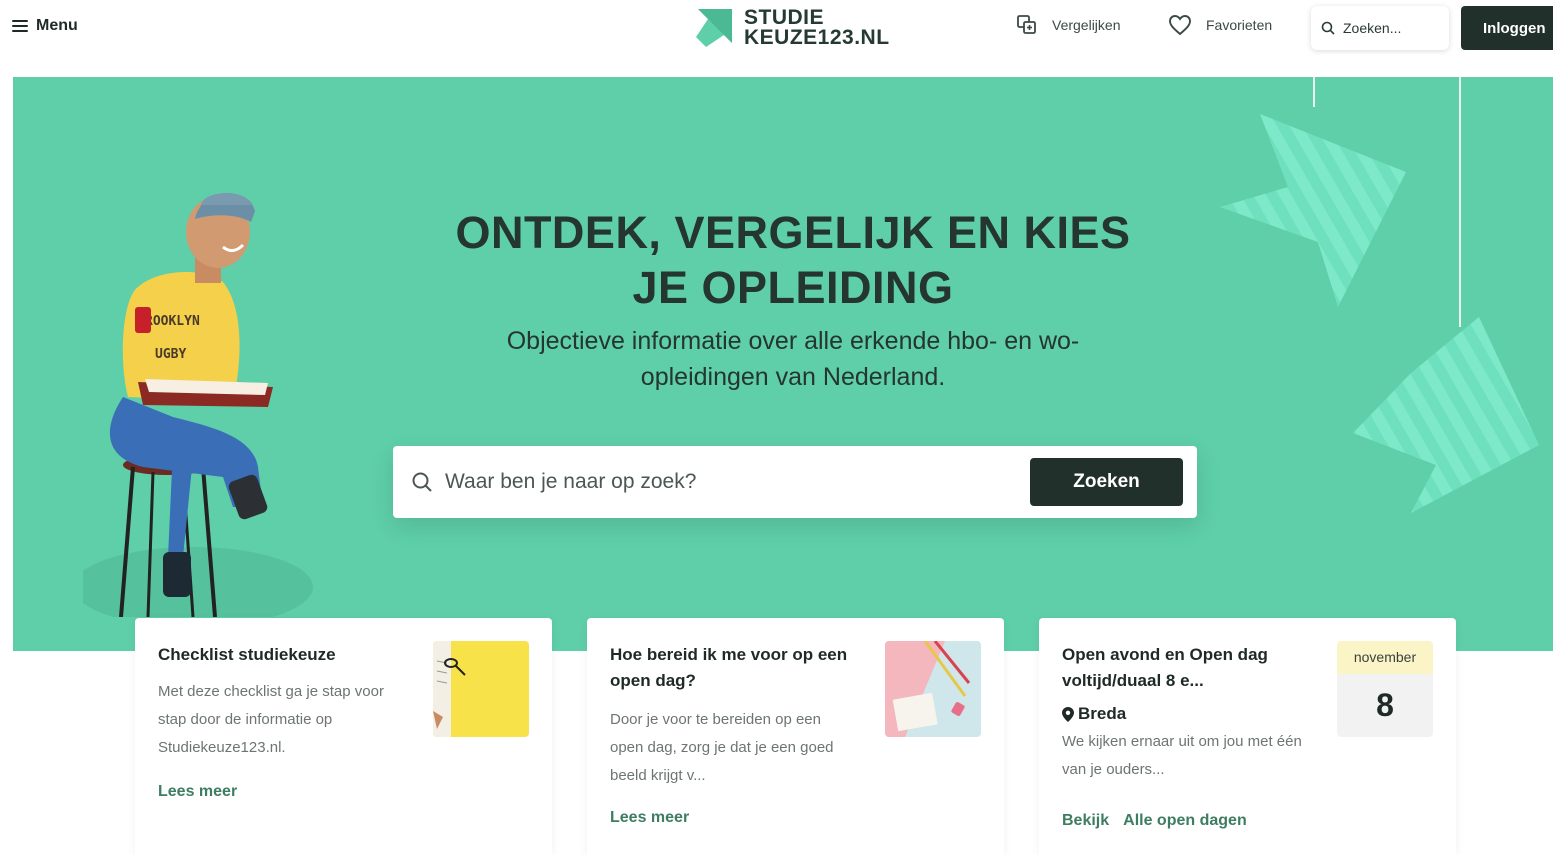  What do you see at coordinates (449, 689) in the screenshot?
I see `glasses-image` at bounding box center [449, 689].